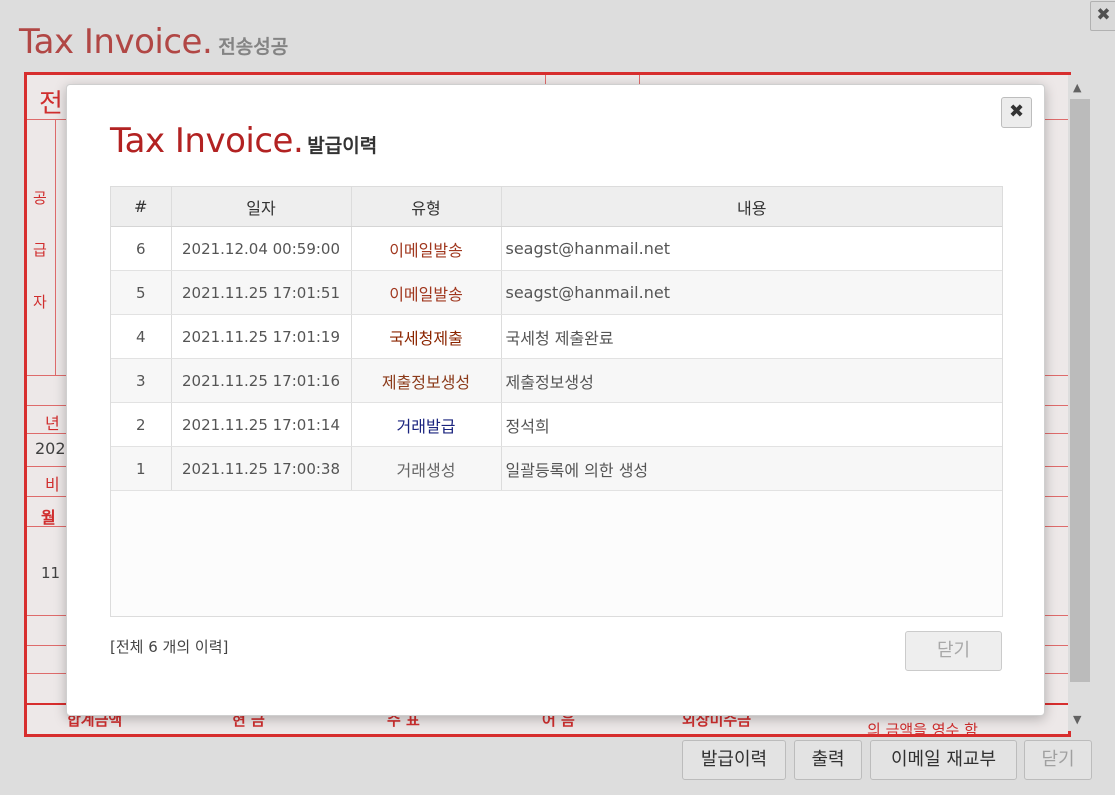 The height and width of the screenshot is (795, 1115). Describe the element at coordinates (169, 647) in the screenshot. I see `history-count-summary: [전체 6 개의 이력]` at that location.